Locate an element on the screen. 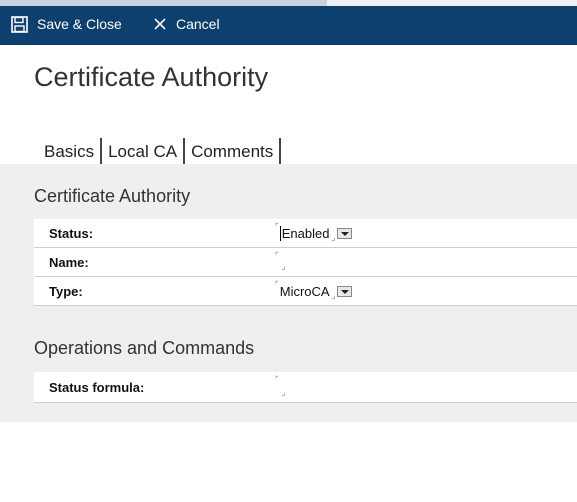 The image size is (577, 502). status-dropdown: ⌜ Enabled ⌟ is located at coordinates (314, 233).